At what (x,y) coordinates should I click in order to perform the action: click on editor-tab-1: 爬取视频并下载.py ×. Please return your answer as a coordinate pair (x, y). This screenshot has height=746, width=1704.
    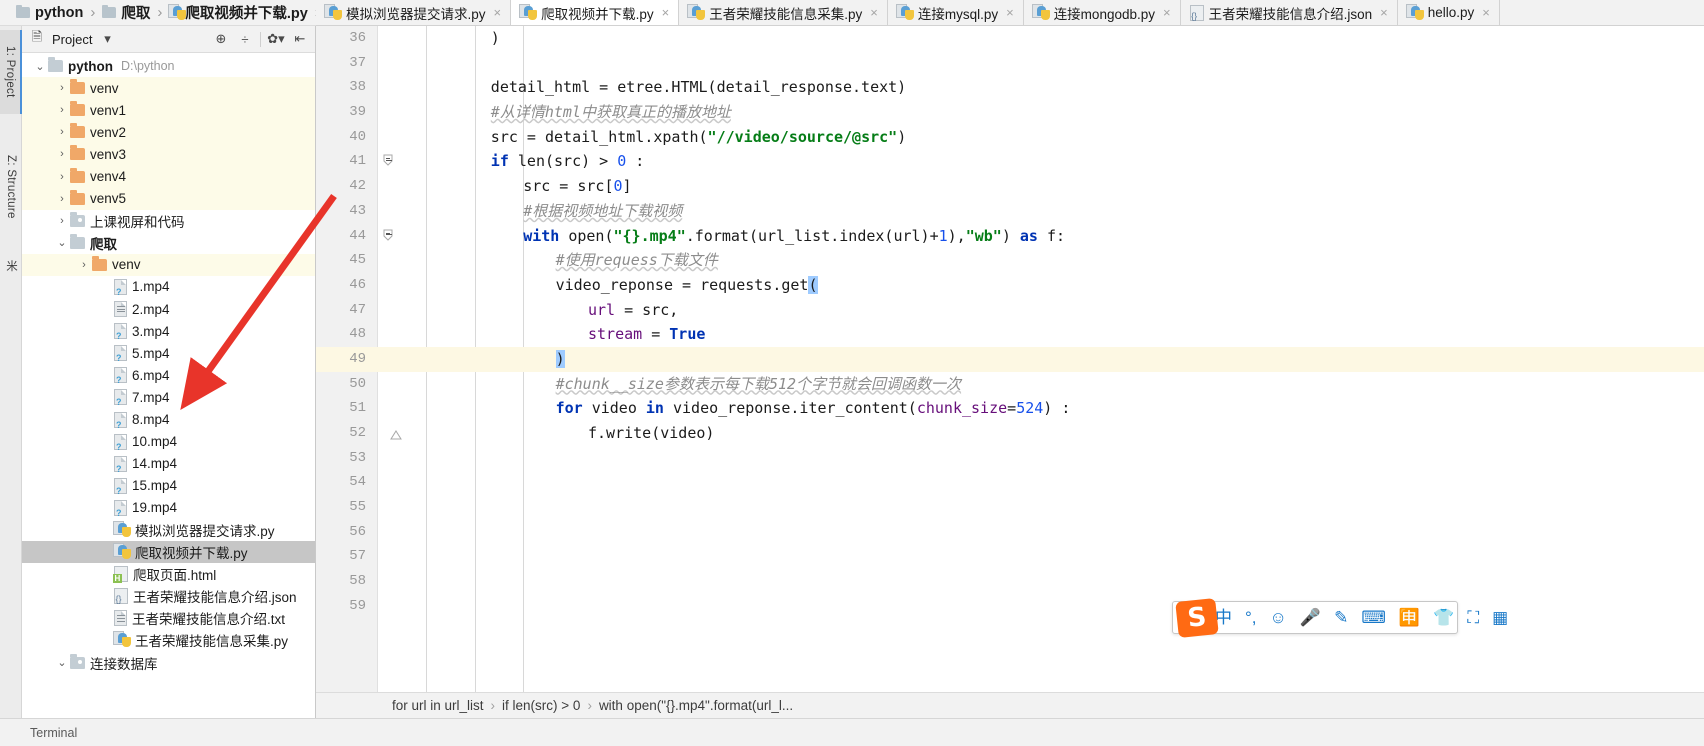
    Looking at the image, I should click on (595, 12).